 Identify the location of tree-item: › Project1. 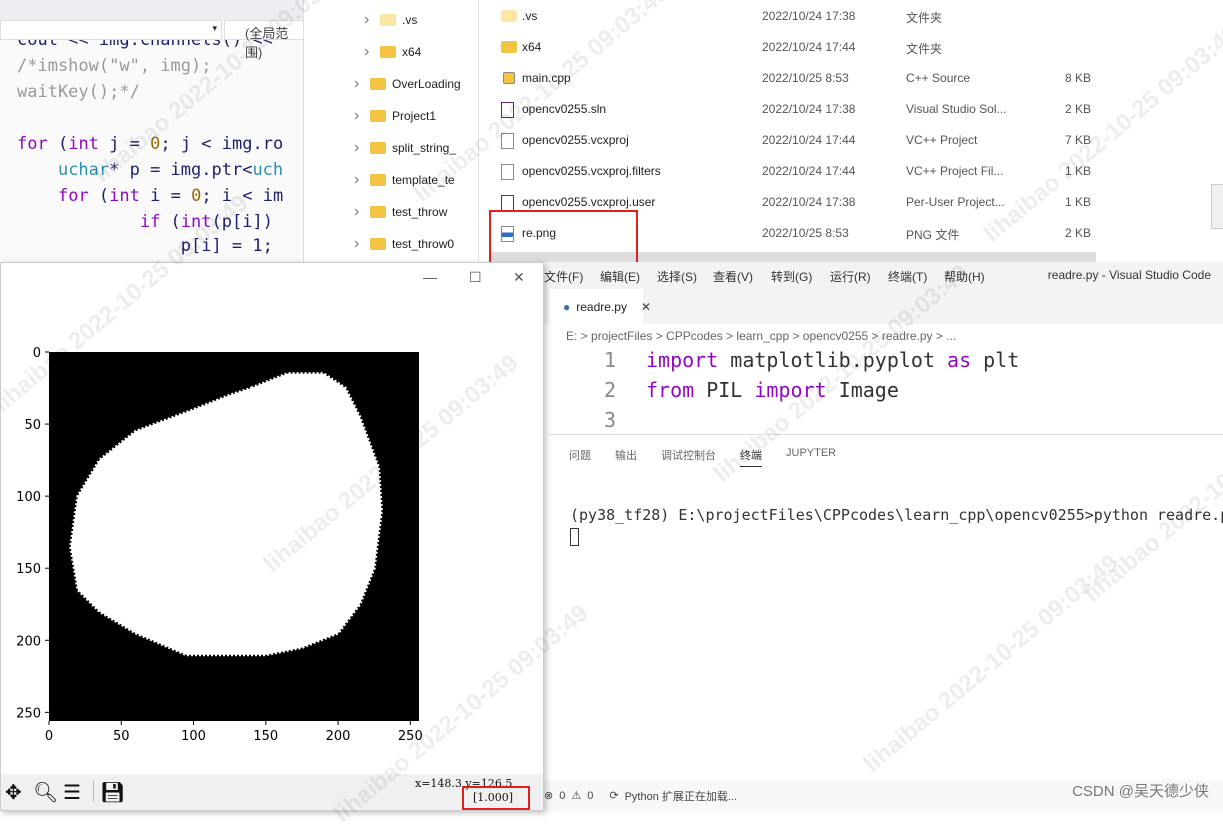
(395, 116).